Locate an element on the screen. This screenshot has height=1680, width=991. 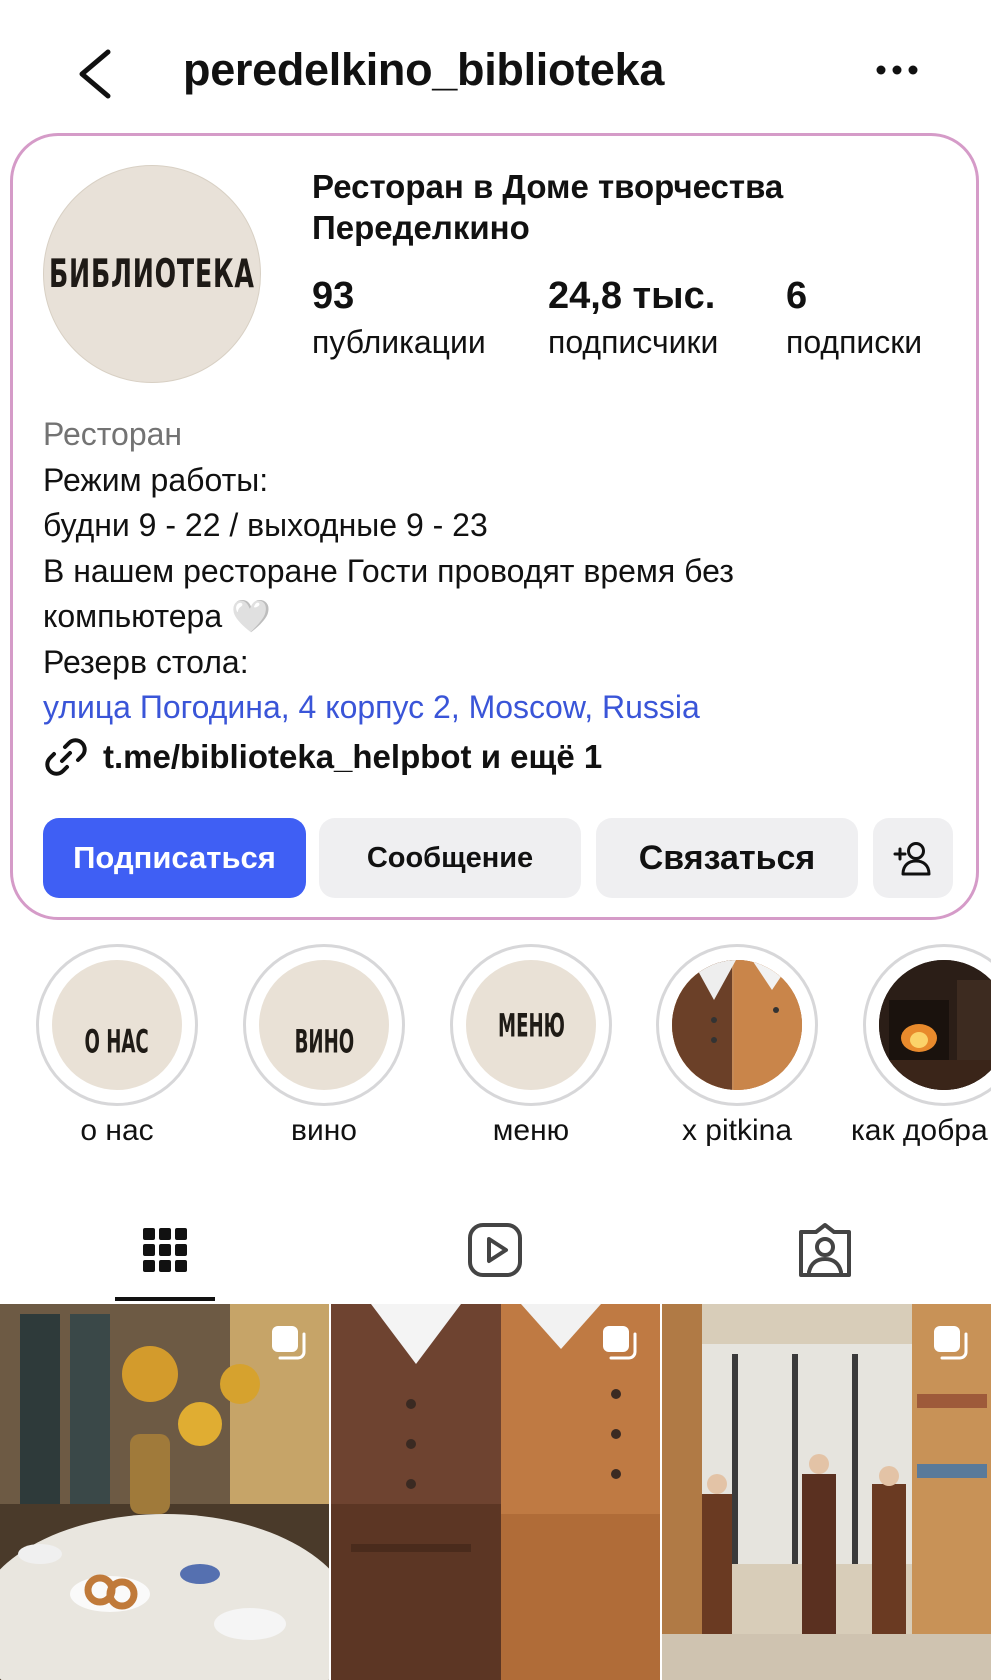
highlight-label: вино is located at coordinates (324, 1130).